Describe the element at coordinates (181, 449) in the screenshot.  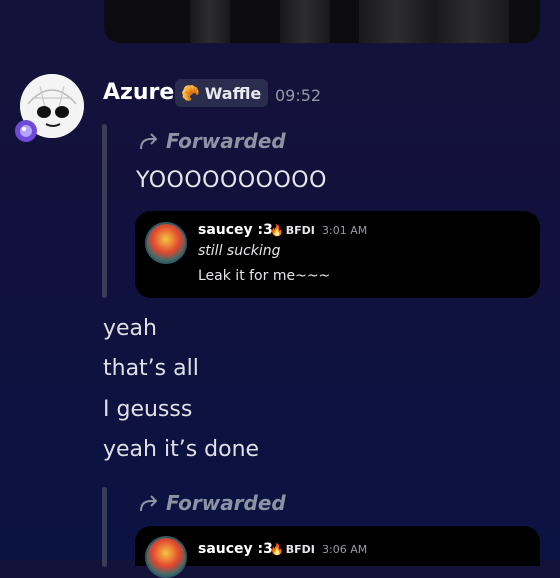
I see `message-line: yeah it’s done` at that location.